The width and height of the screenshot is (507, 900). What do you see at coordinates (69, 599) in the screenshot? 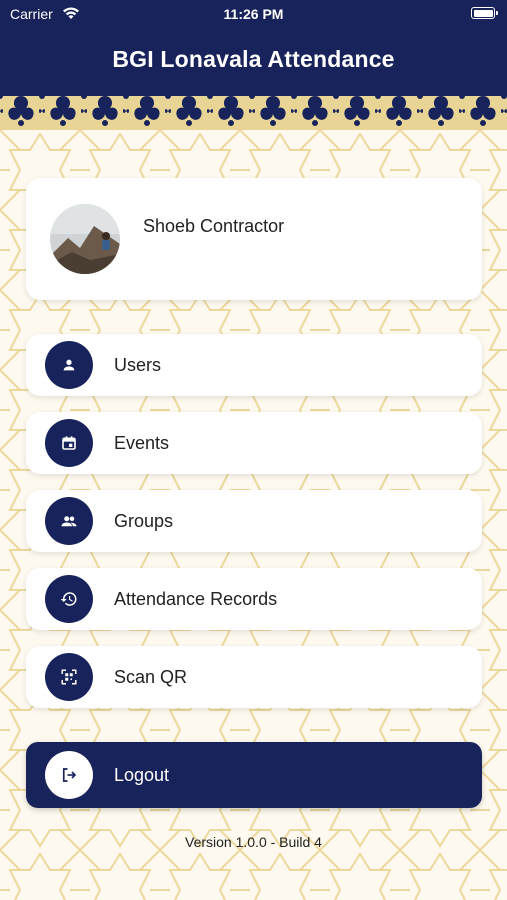
I see `history-icon` at bounding box center [69, 599].